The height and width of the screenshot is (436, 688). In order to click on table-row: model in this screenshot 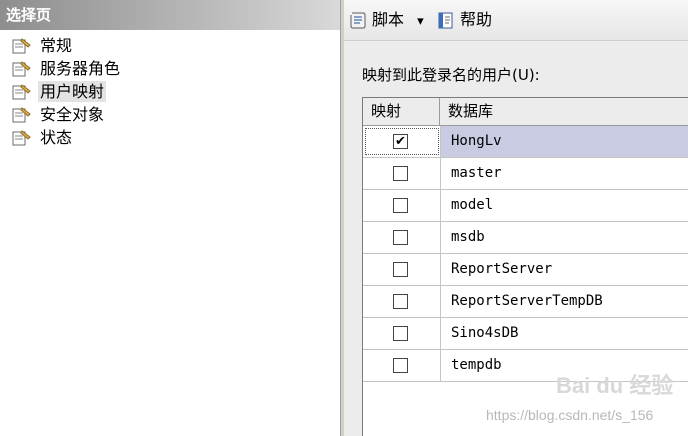, I will do `click(525, 206)`.